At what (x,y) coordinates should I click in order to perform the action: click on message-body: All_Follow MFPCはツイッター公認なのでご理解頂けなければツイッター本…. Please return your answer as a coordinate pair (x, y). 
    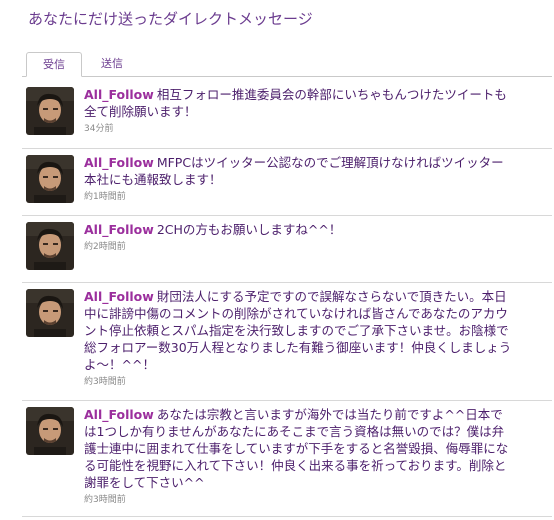
    Looking at the image, I should click on (299, 180).